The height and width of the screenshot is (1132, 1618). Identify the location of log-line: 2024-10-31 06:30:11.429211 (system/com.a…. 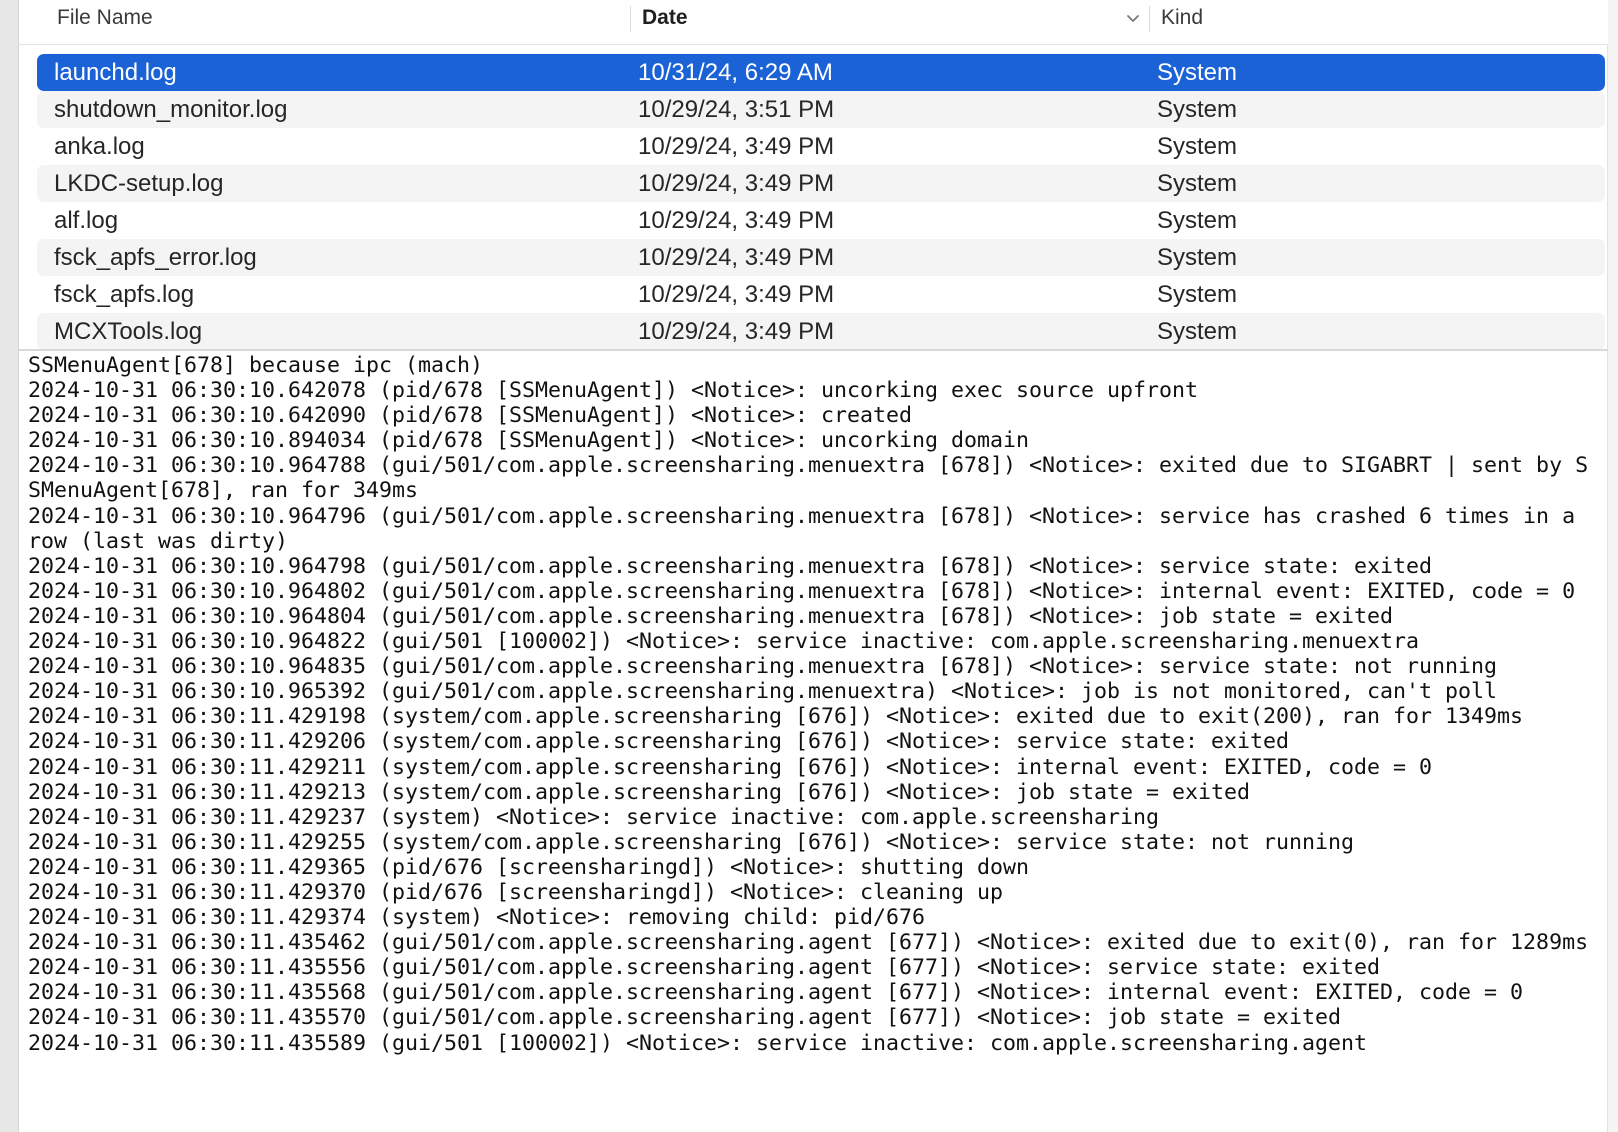
(730, 767).